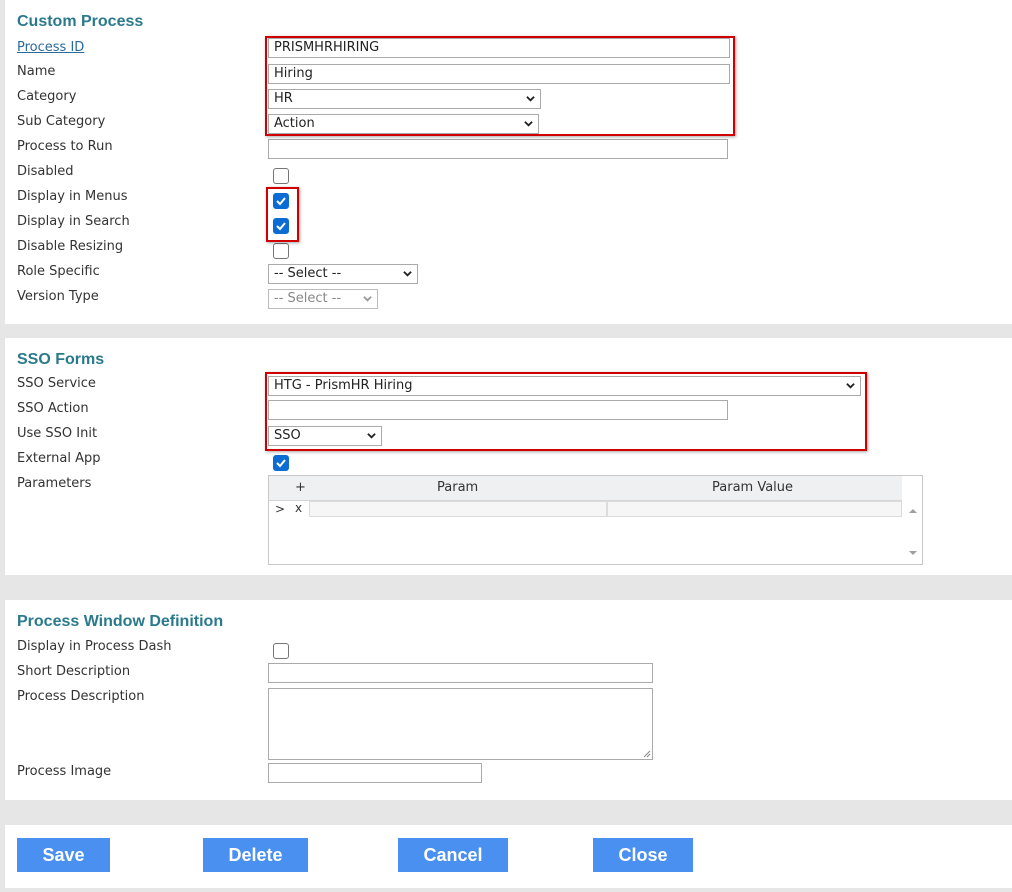 This screenshot has height=892, width=1012. Describe the element at coordinates (913, 532) in the screenshot. I see `grid-scrollbar` at that location.